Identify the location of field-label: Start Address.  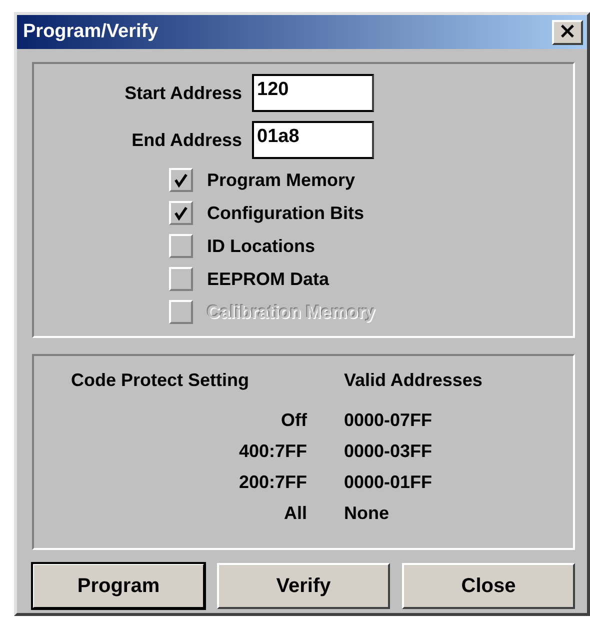
(183, 93).